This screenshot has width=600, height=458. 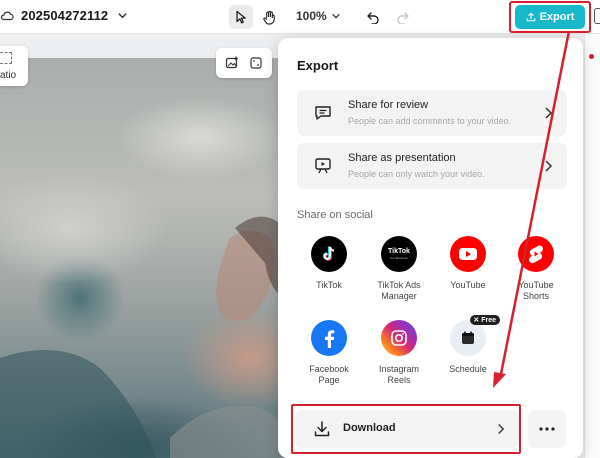 What do you see at coordinates (416, 174) in the screenshot?
I see `share-presentation-subtitle: People can only watch your video.` at bounding box center [416, 174].